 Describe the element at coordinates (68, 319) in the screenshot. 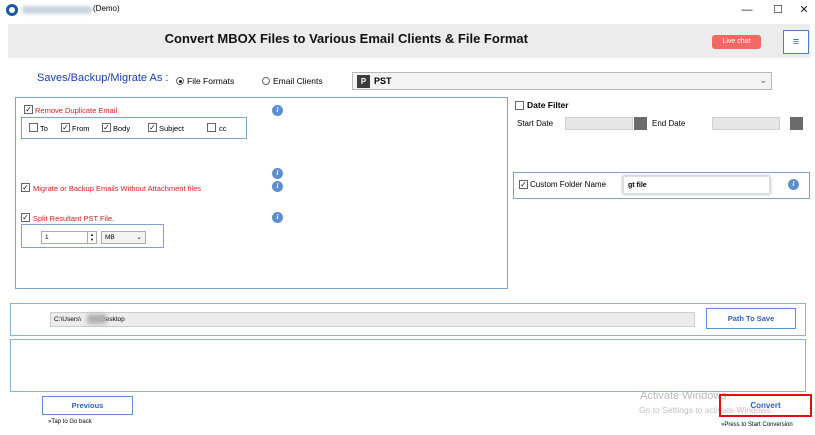

I see `path-prefix: C:\Users\` at that location.